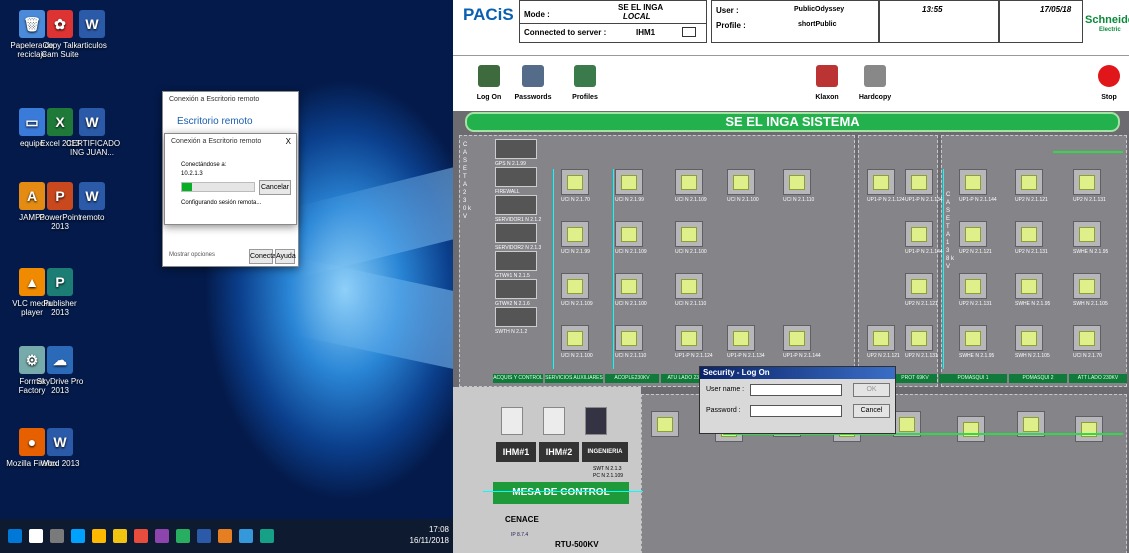 The width and height of the screenshot is (1129, 553). Describe the element at coordinates (585, 87) in the screenshot. I see `profiles-button: Profiles` at that location.